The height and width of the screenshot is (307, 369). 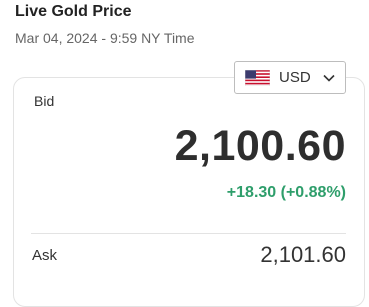 What do you see at coordinates (295, 77) in the screenshot?
I see `currency-value: USD` at bounding box center [295, 77].